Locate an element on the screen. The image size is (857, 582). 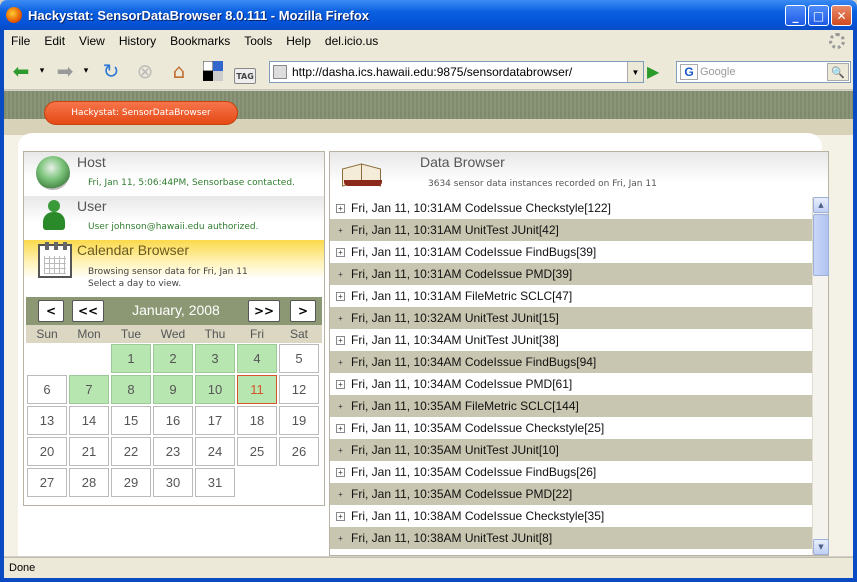
prev-year-button: << is located at coordinates (88, 311).